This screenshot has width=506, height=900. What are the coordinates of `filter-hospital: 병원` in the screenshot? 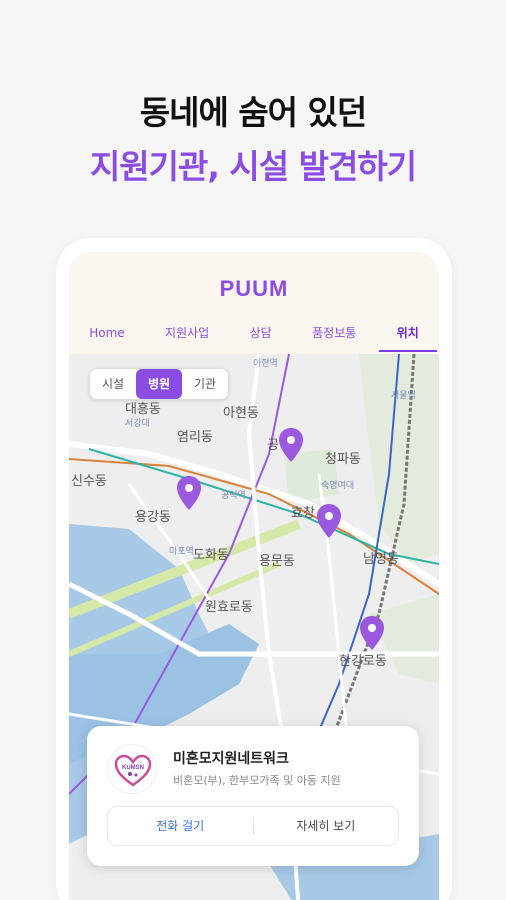 It's located at (159, 384).